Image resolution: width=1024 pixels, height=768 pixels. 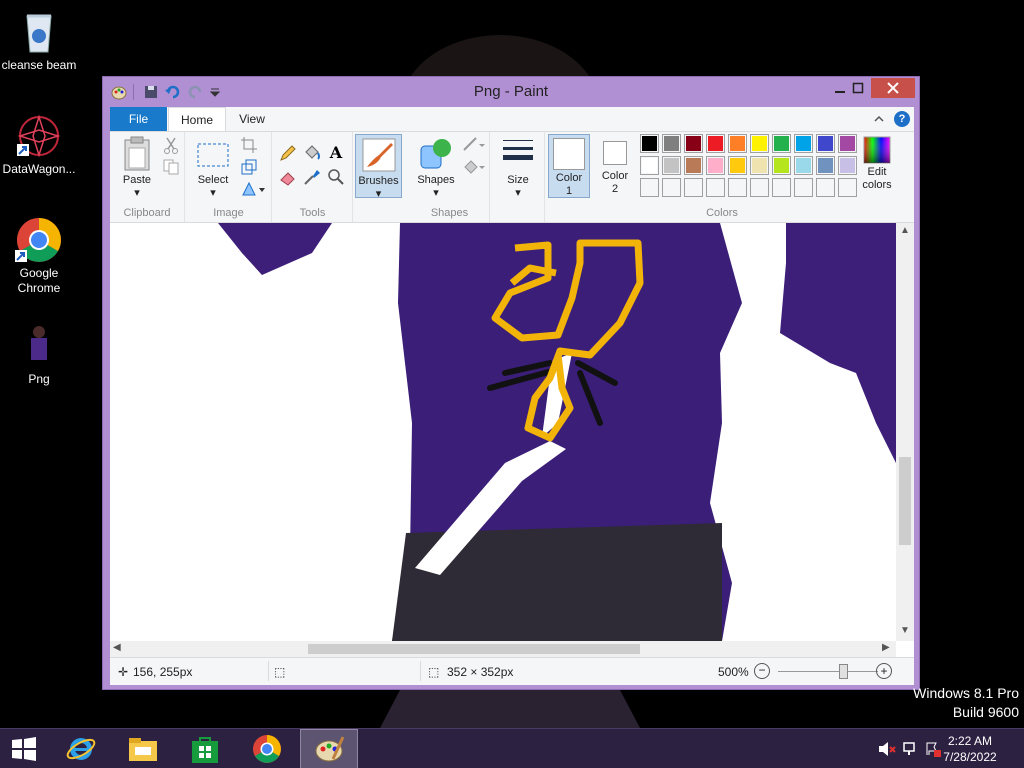 I want to click on horizontal-scrollbar: ◀ ▶, so click(x=503, y=649).